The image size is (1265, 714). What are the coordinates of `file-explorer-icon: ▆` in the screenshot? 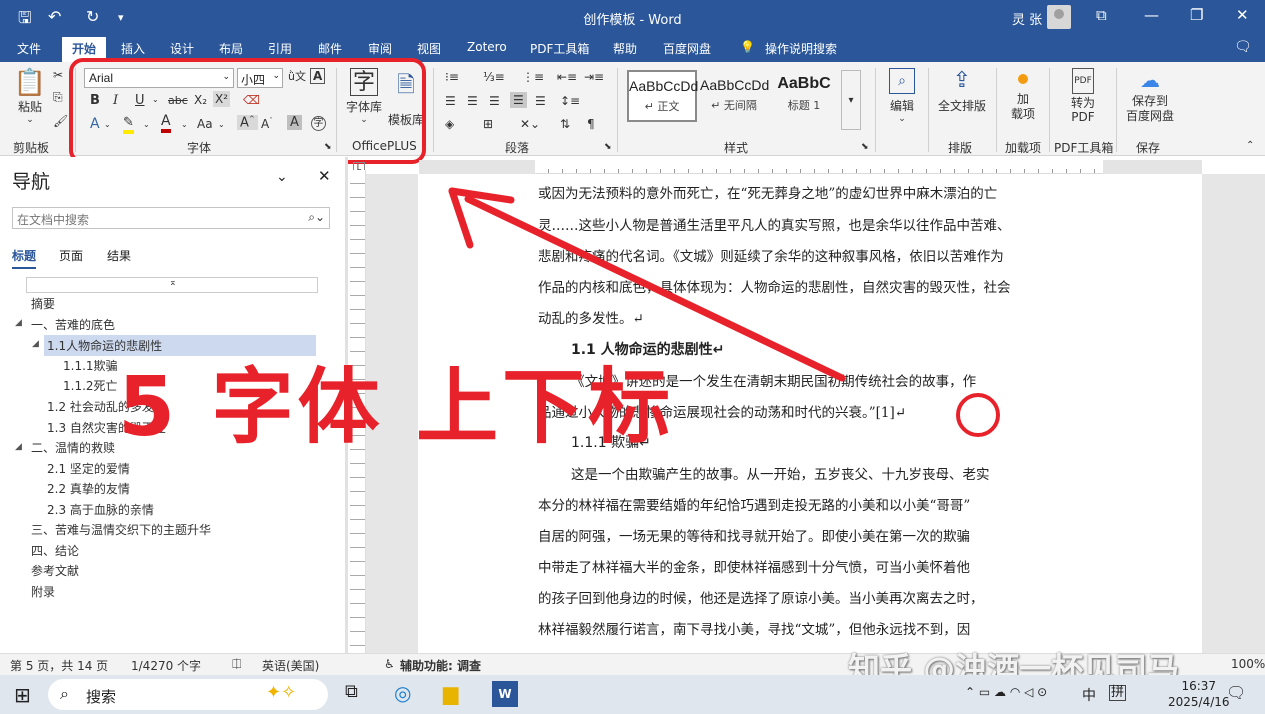 It's located at (456, 694).